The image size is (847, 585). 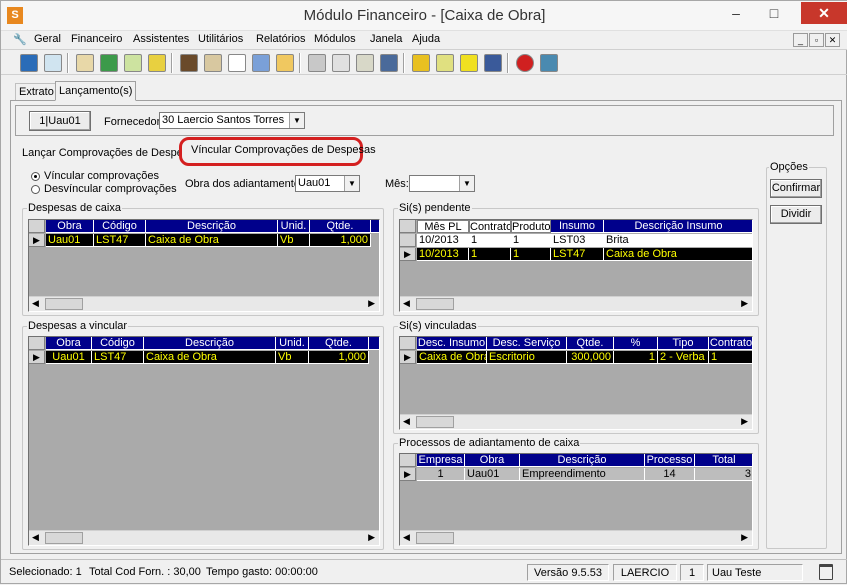 I want to click on tab-lancamentos: Lançamento(s), so click(x=96, y=91).